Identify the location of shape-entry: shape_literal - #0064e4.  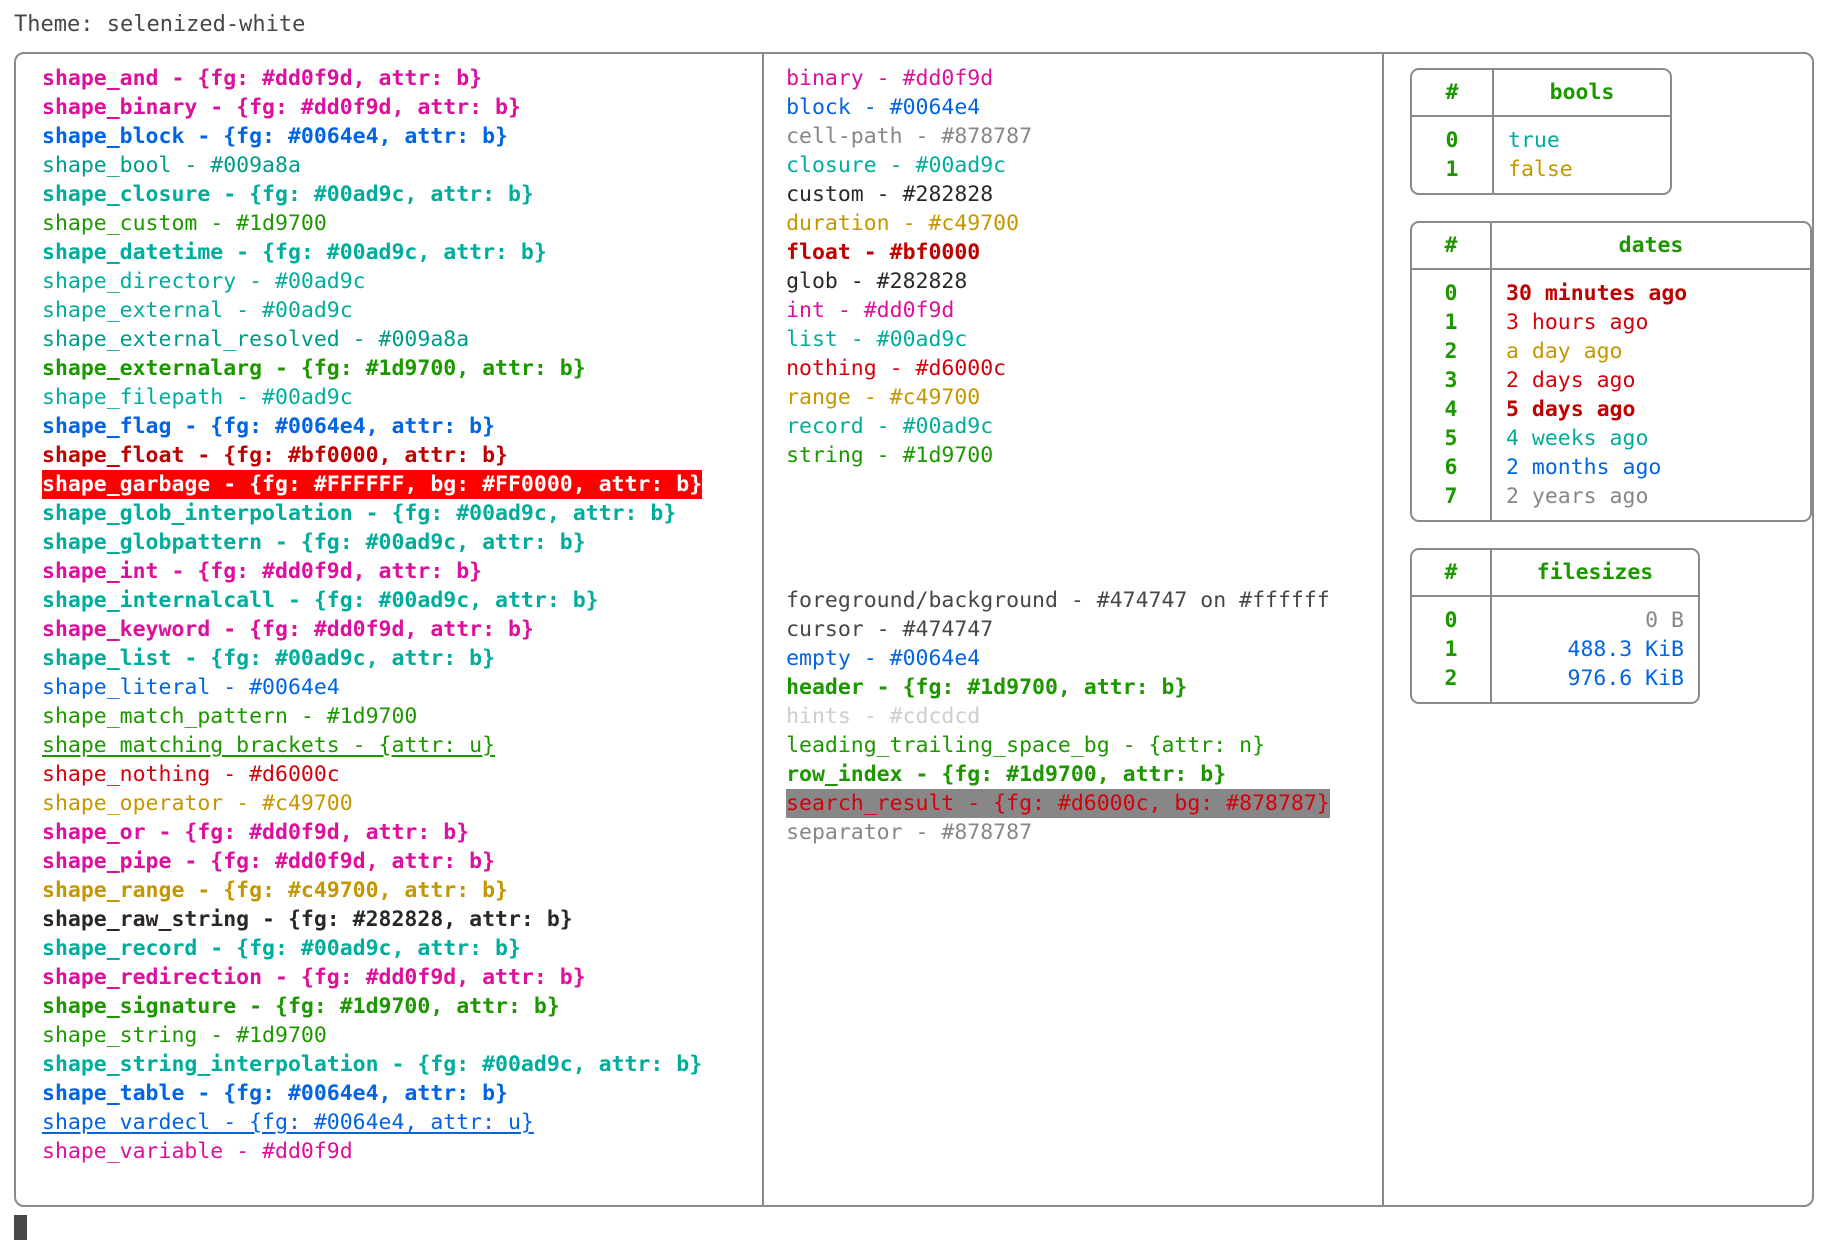
(191, 687).